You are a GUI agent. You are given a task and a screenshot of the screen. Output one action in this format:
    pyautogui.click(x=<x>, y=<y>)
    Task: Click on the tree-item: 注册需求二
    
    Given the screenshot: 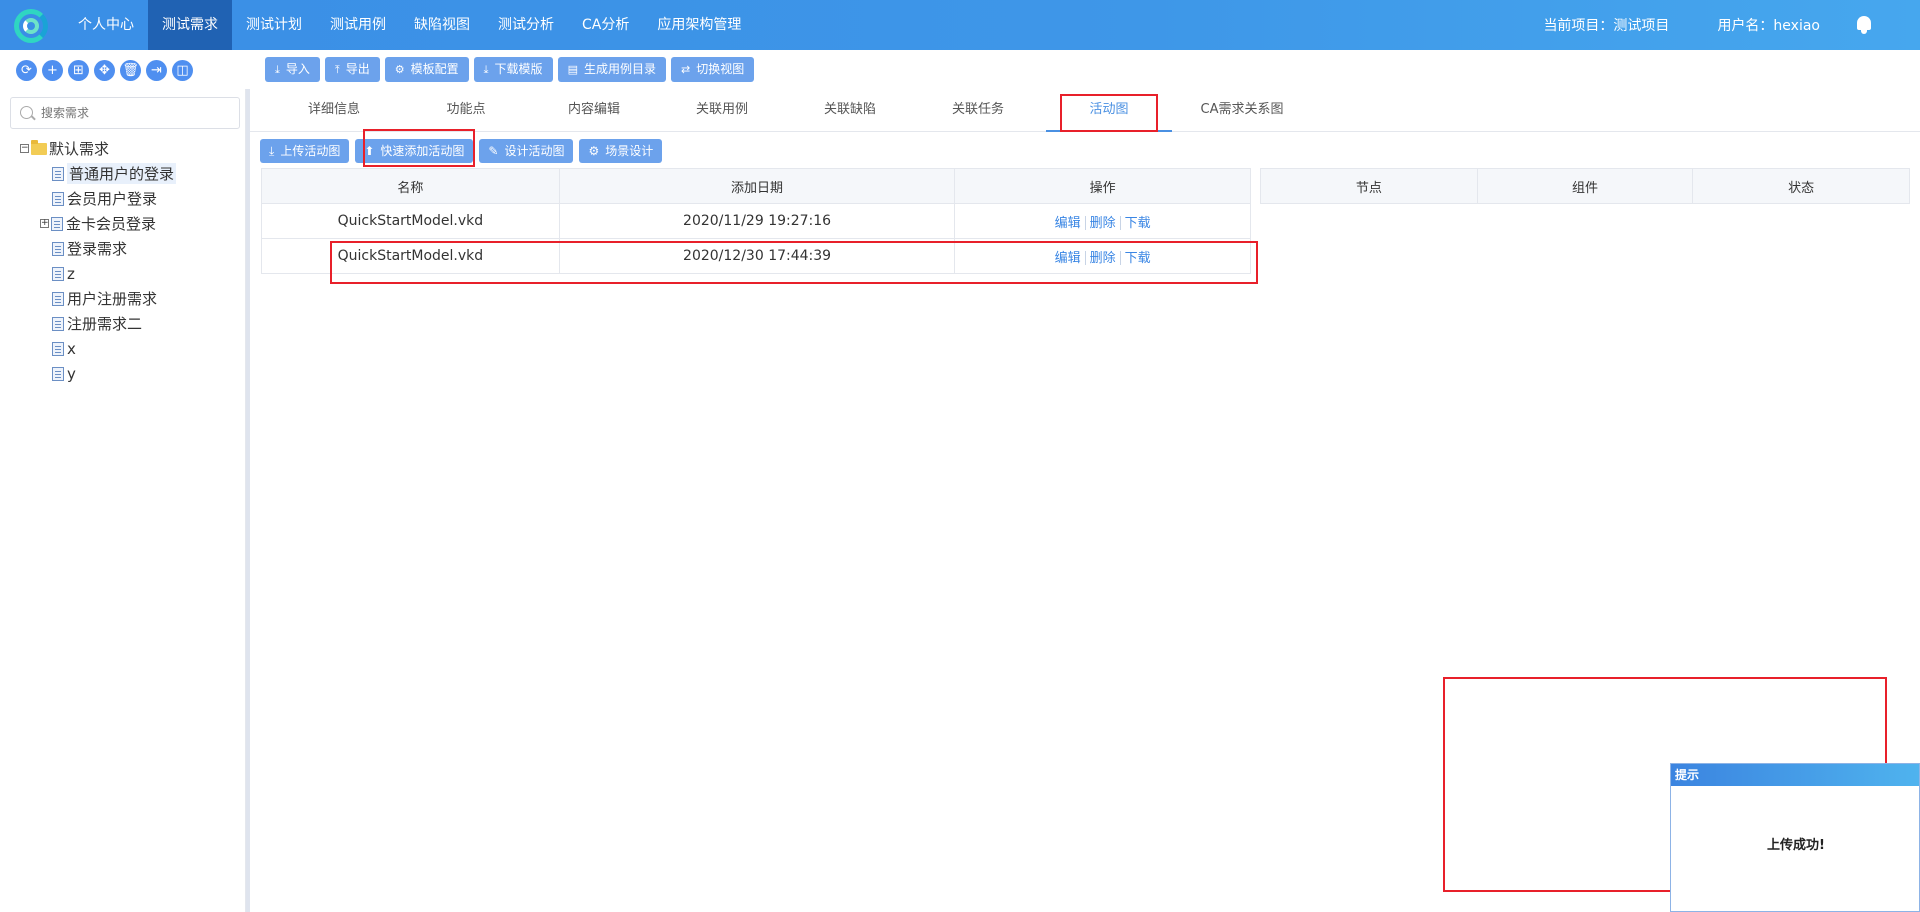 What is the action you would take?
    pyautogui.click(x=98, y=323)
    